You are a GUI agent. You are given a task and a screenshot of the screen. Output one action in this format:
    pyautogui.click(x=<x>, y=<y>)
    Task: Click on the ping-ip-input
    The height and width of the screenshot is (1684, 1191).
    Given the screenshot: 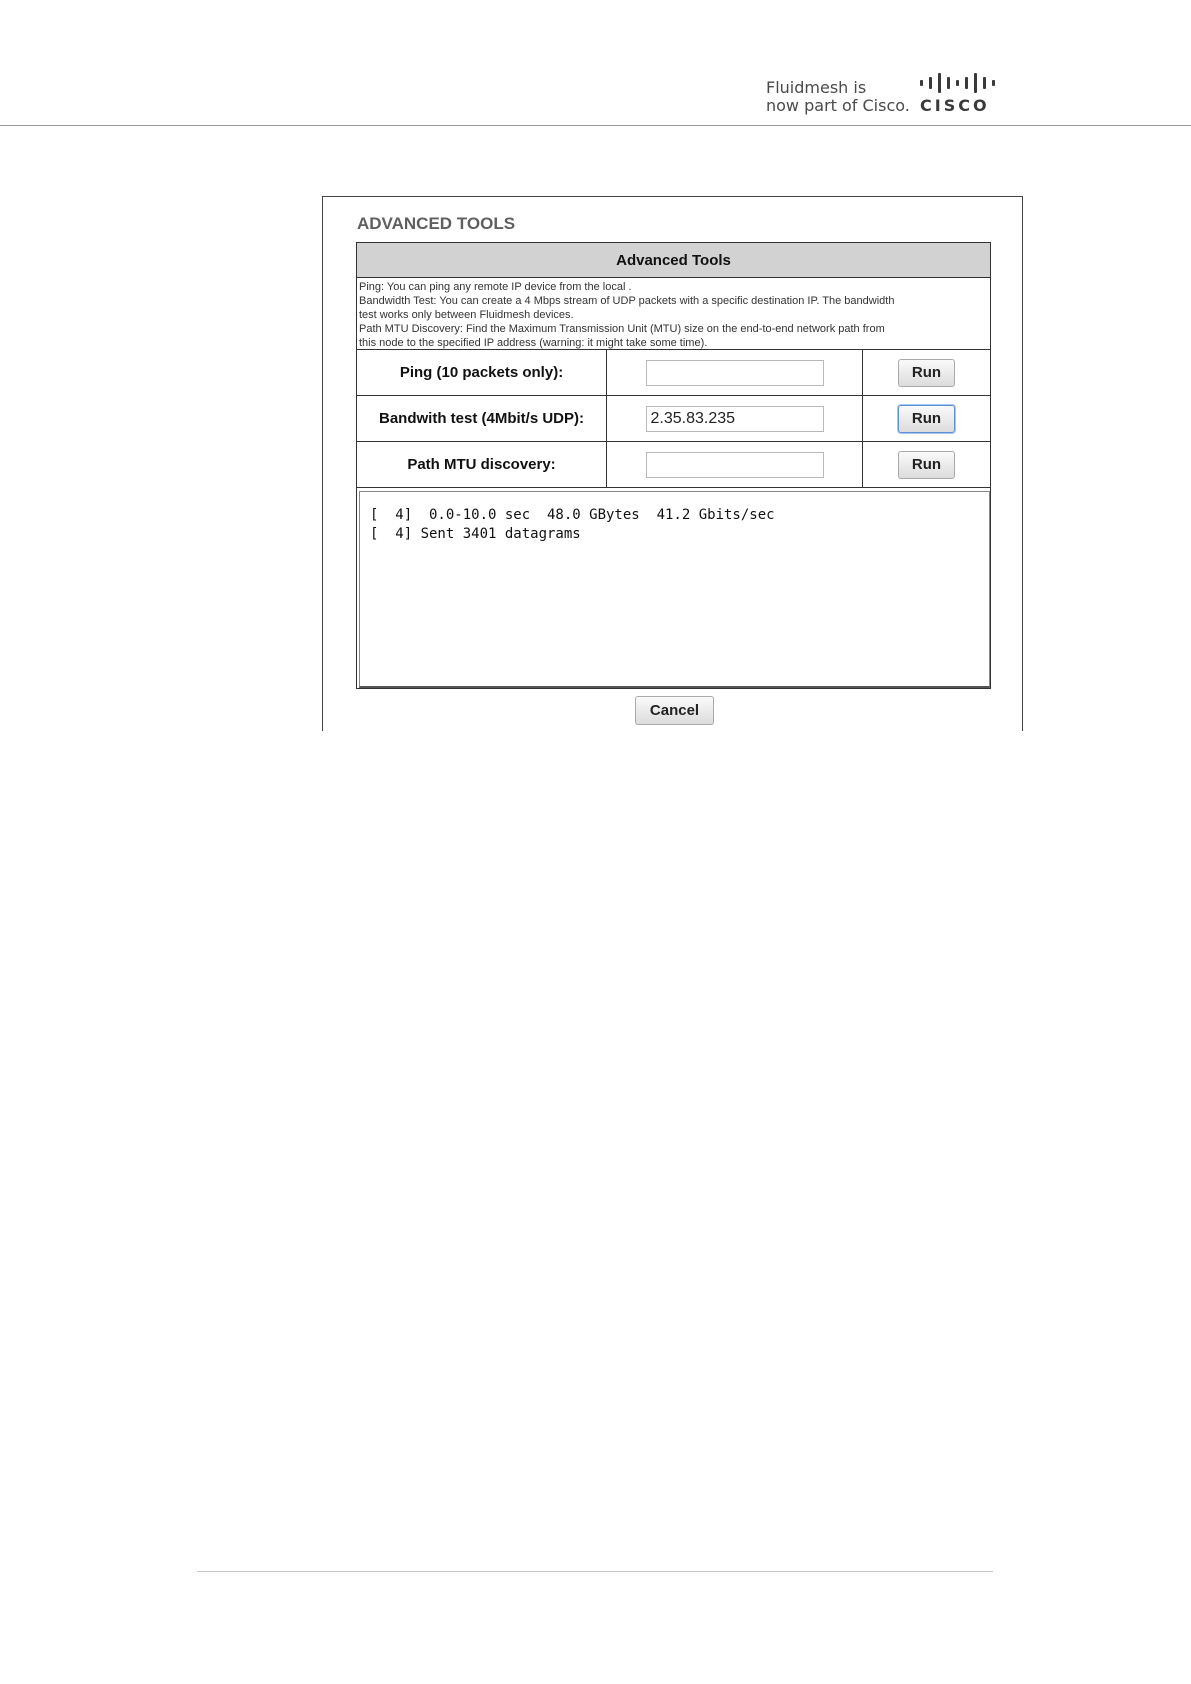 What is the action you would take?
    pyautogui.click(x=734, y=372)
    